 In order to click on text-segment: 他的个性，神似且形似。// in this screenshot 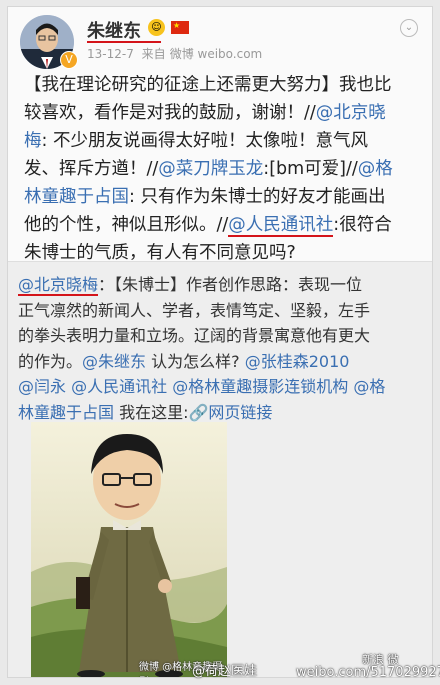, I will do `click(126, 225)`.